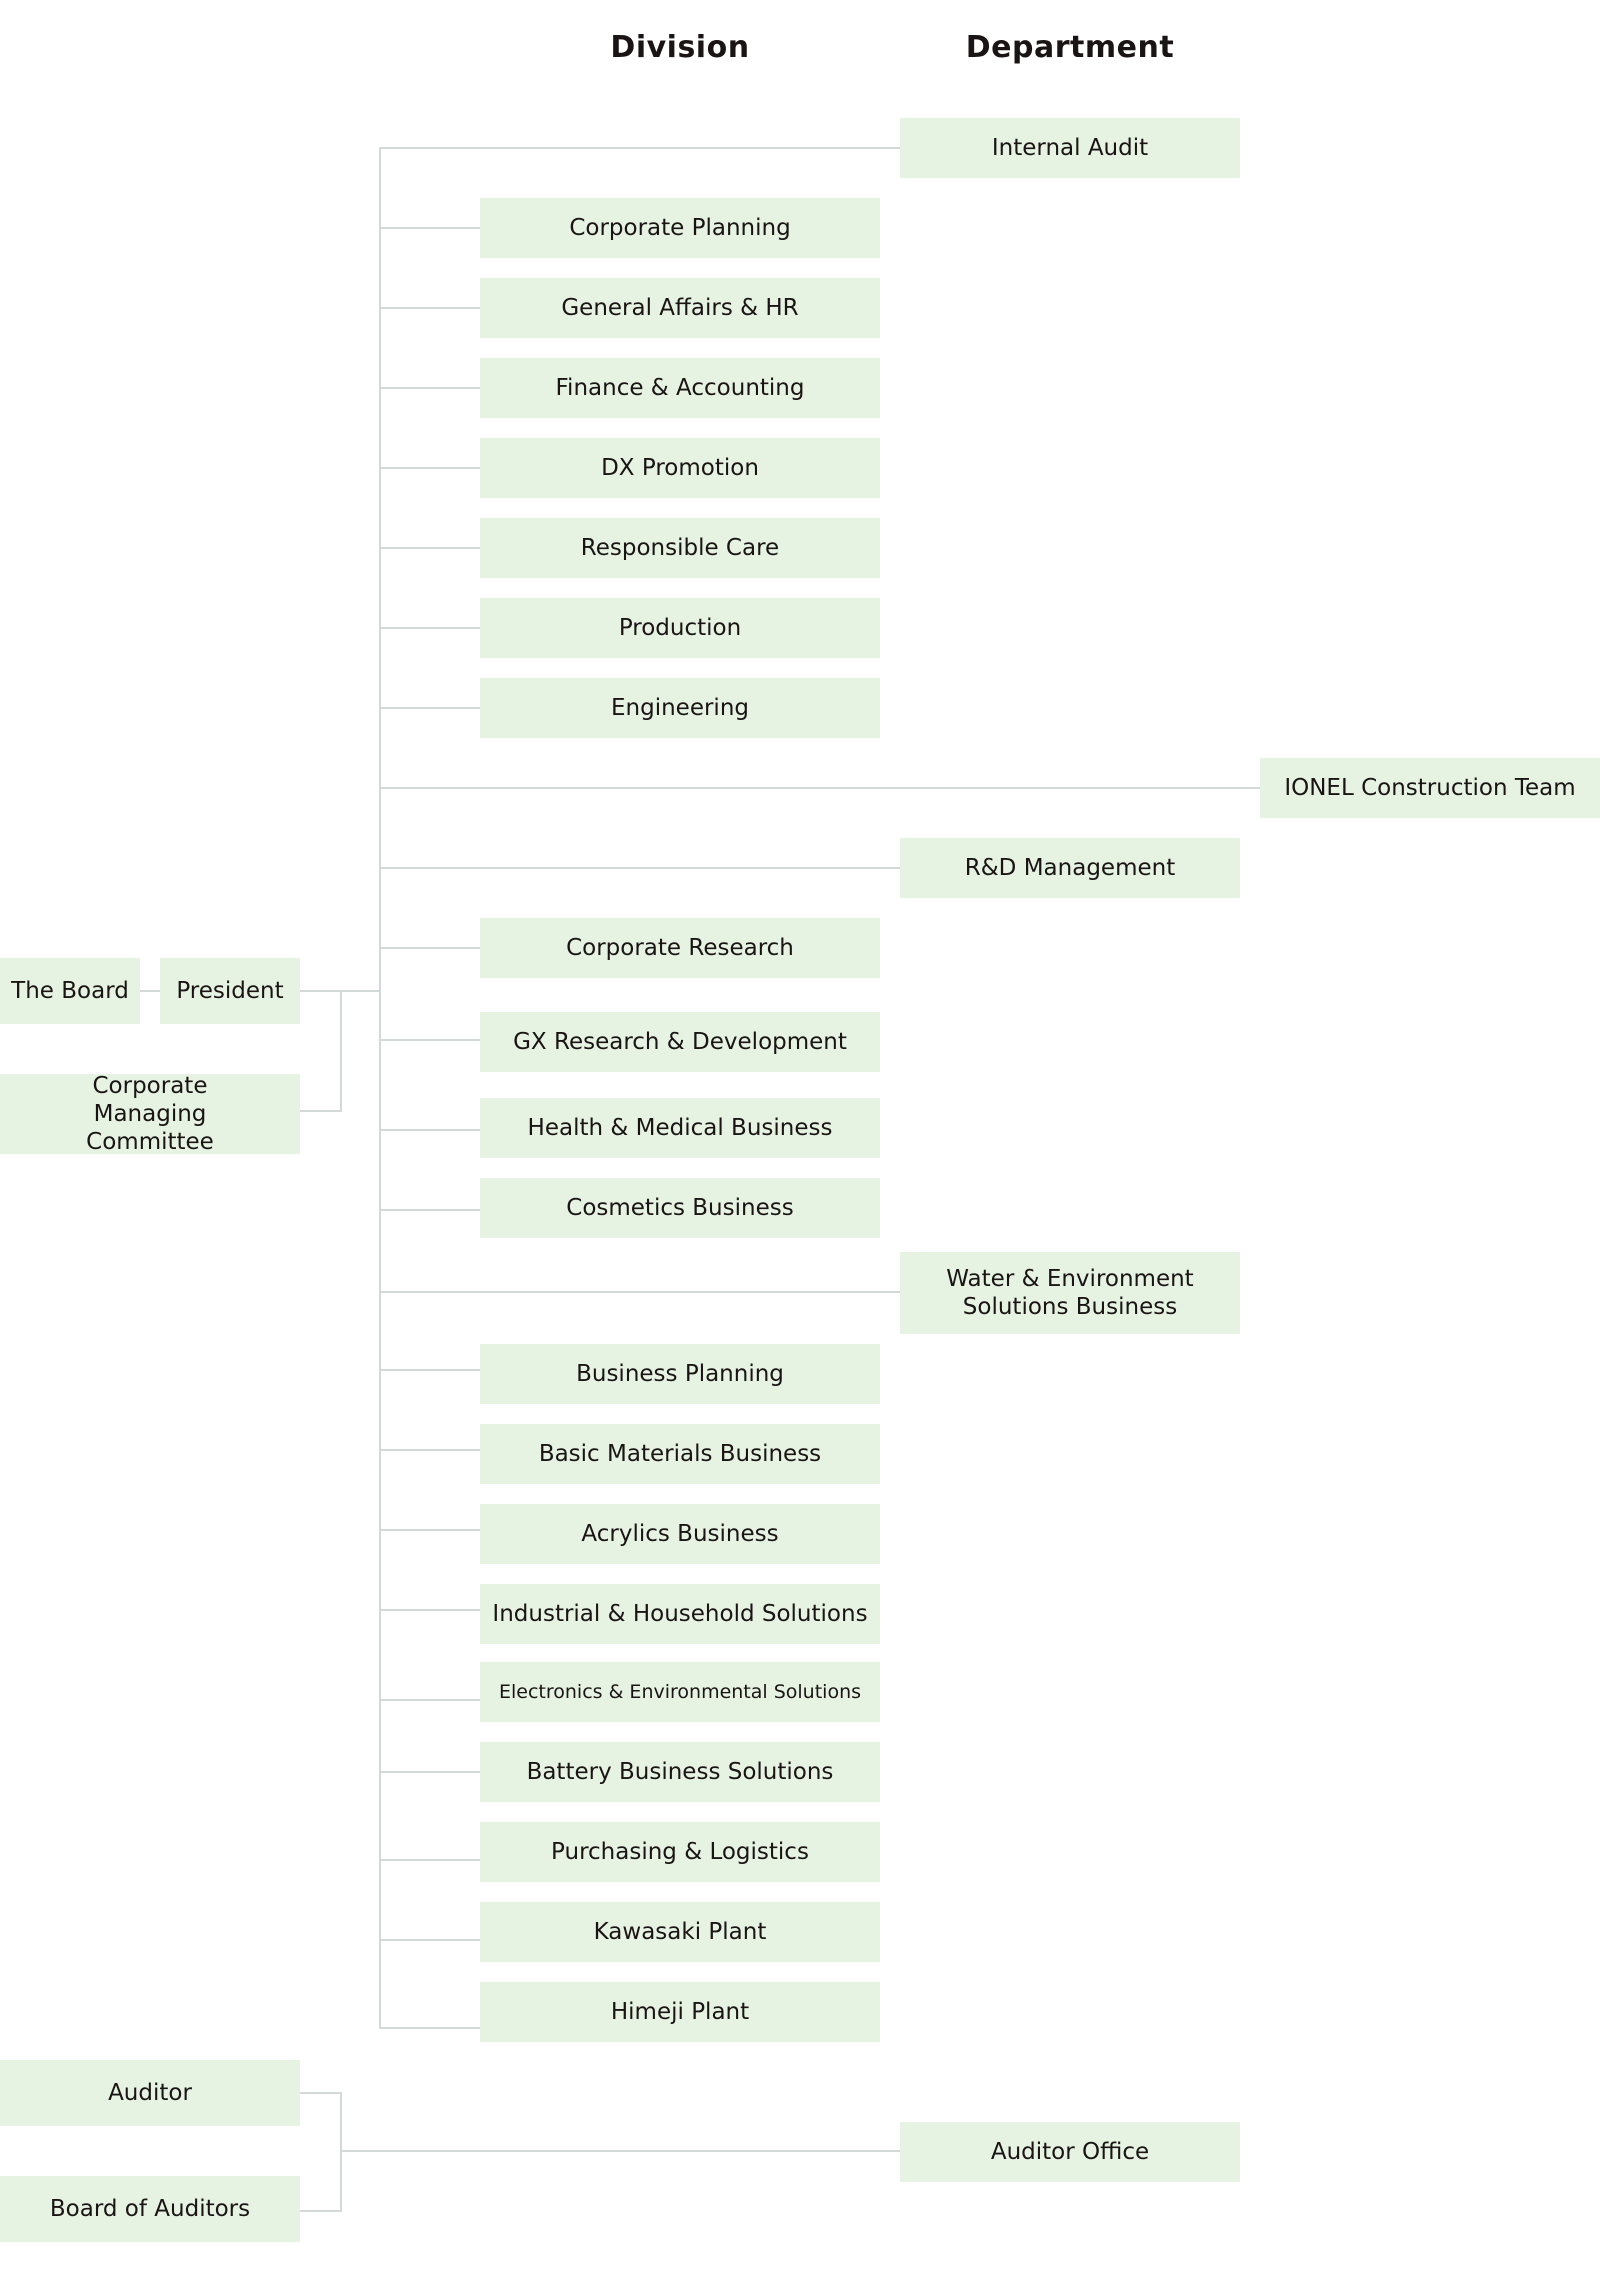  Describe the element at coordinates (150, 991) in the screenshot. I see `board-president-line` at that location.